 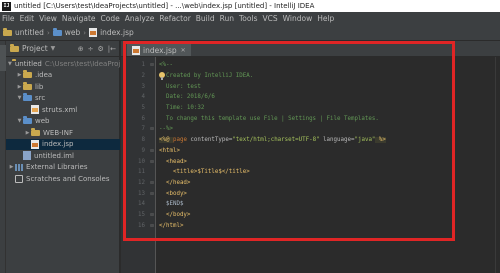 I want to click on code-line: 13 ⊟ <body>, so click(x=310, y=193).